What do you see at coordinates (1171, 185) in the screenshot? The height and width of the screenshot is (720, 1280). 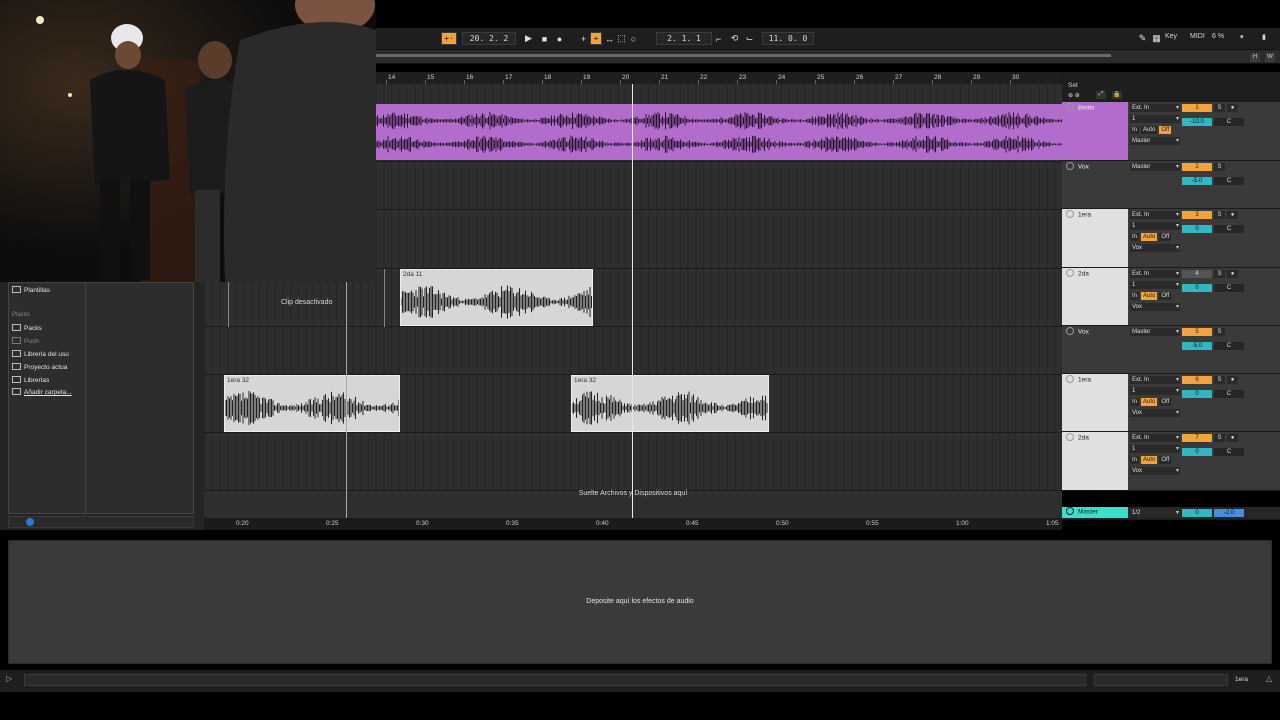 I see `track-header: VoxMaster2S-5.0C` at bounding box center [1171, 185].